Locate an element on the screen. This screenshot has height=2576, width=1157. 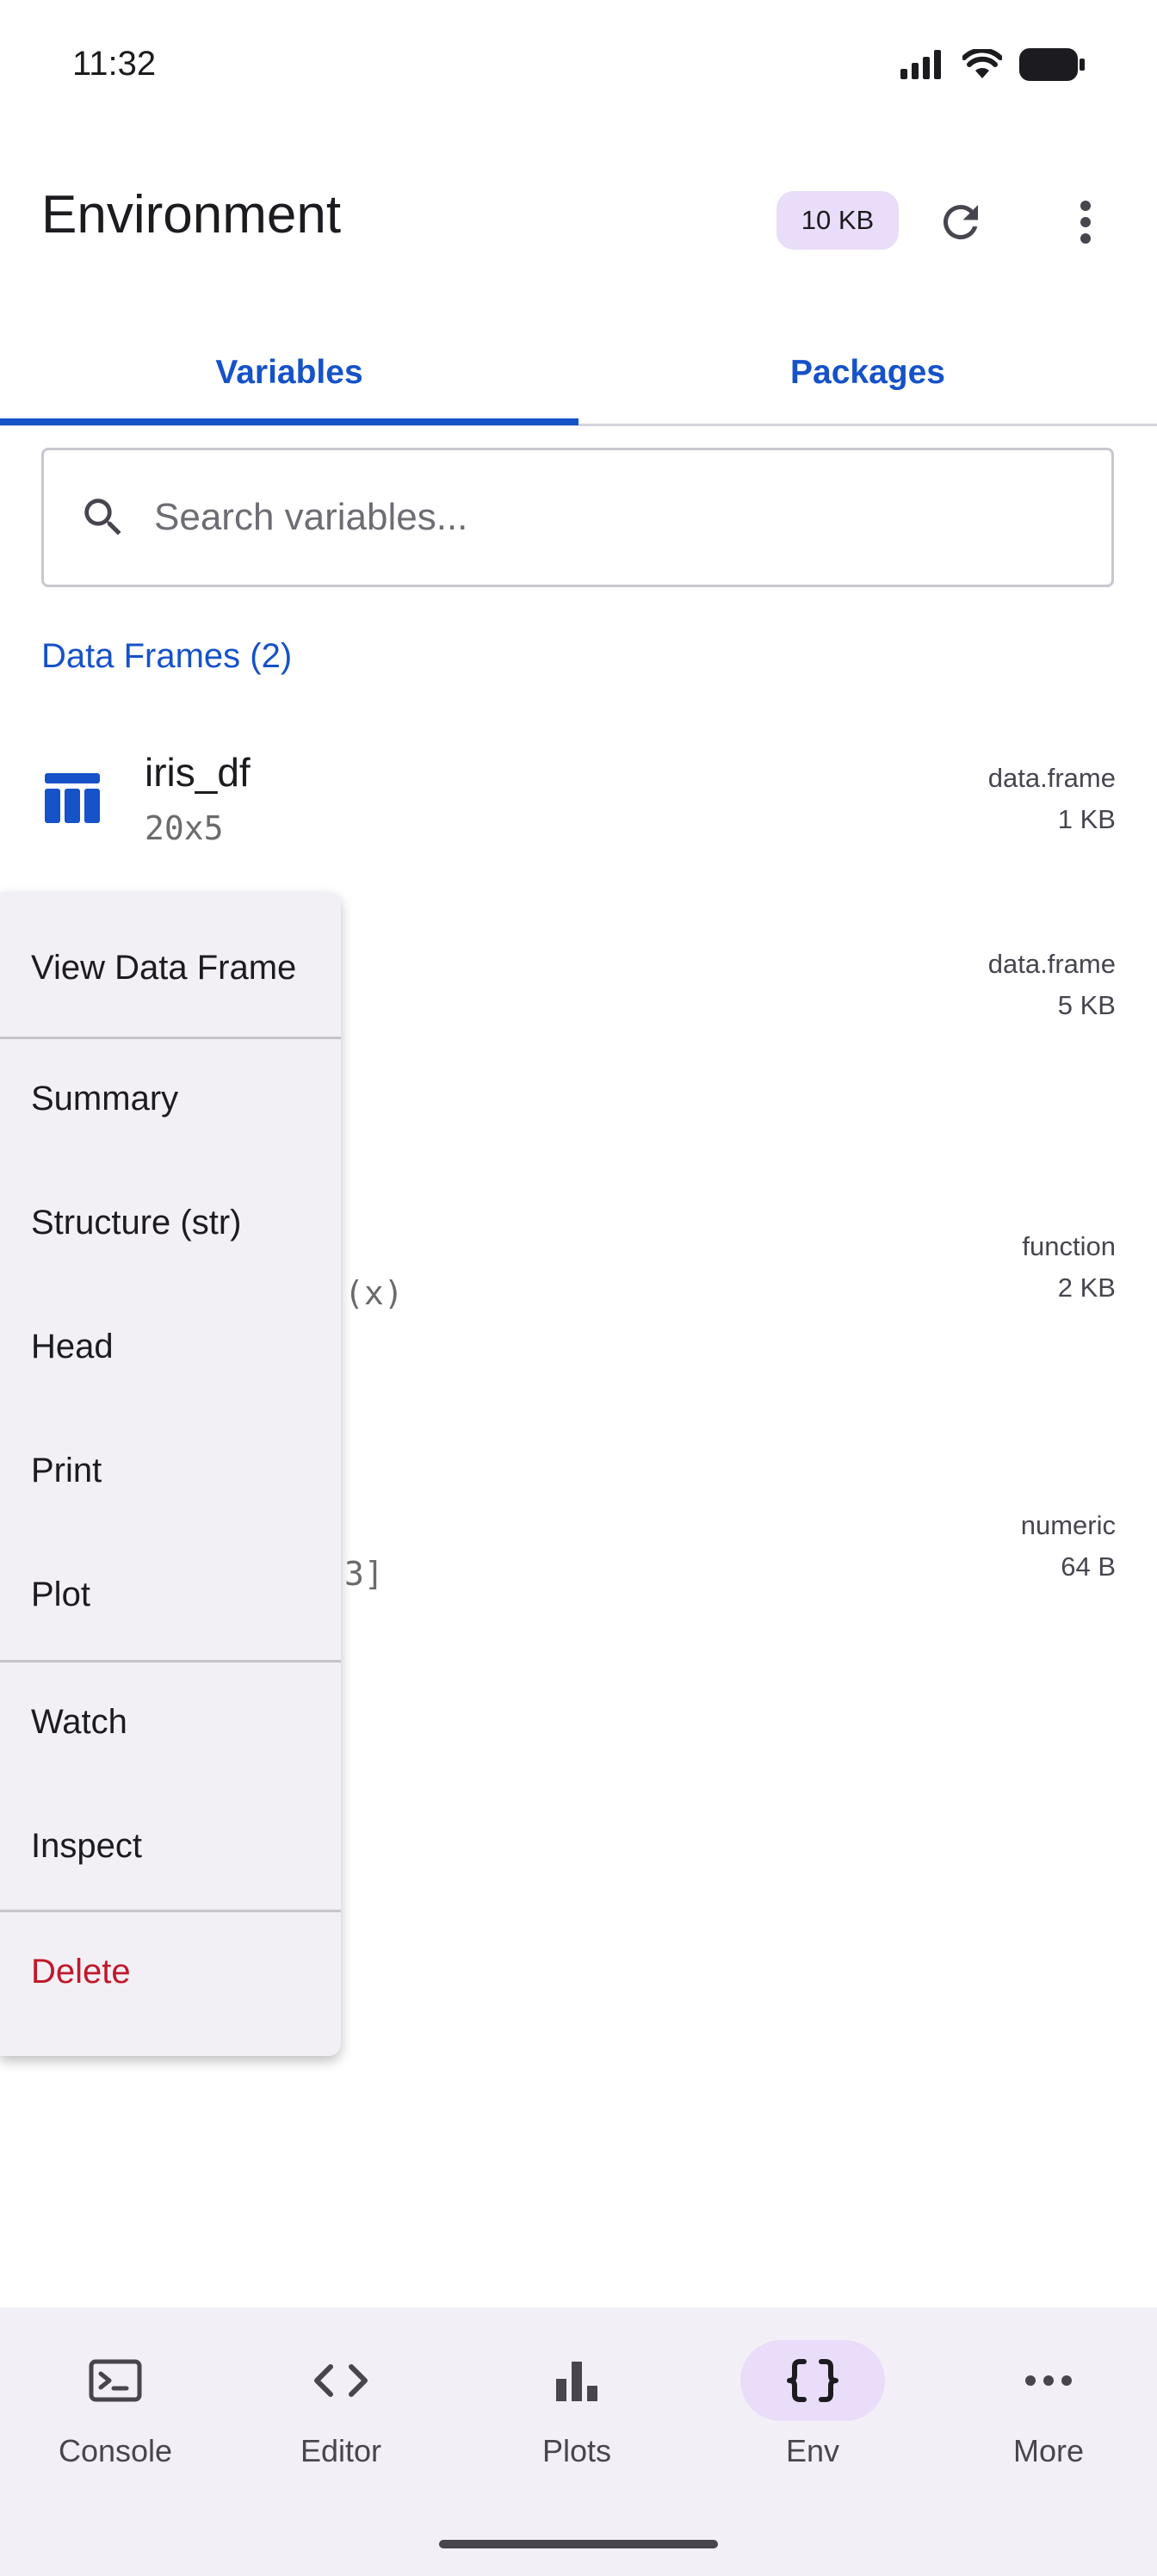
variable-value: 3] is located at coordinates (364, 1574).